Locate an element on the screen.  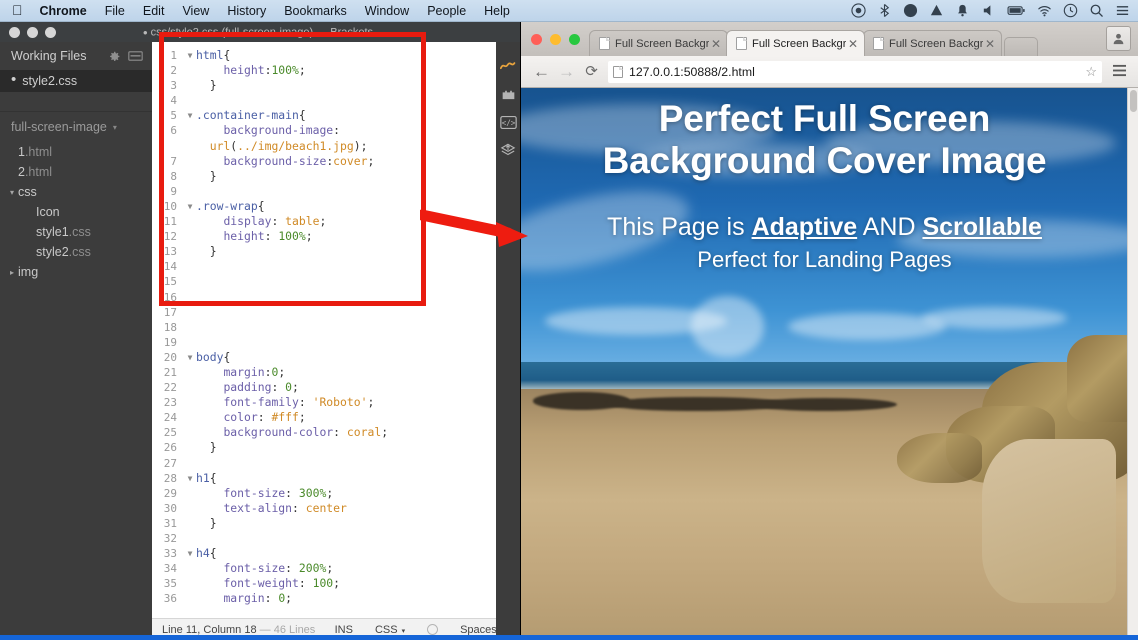
forward-button: → is located at coordinates (566, 71).